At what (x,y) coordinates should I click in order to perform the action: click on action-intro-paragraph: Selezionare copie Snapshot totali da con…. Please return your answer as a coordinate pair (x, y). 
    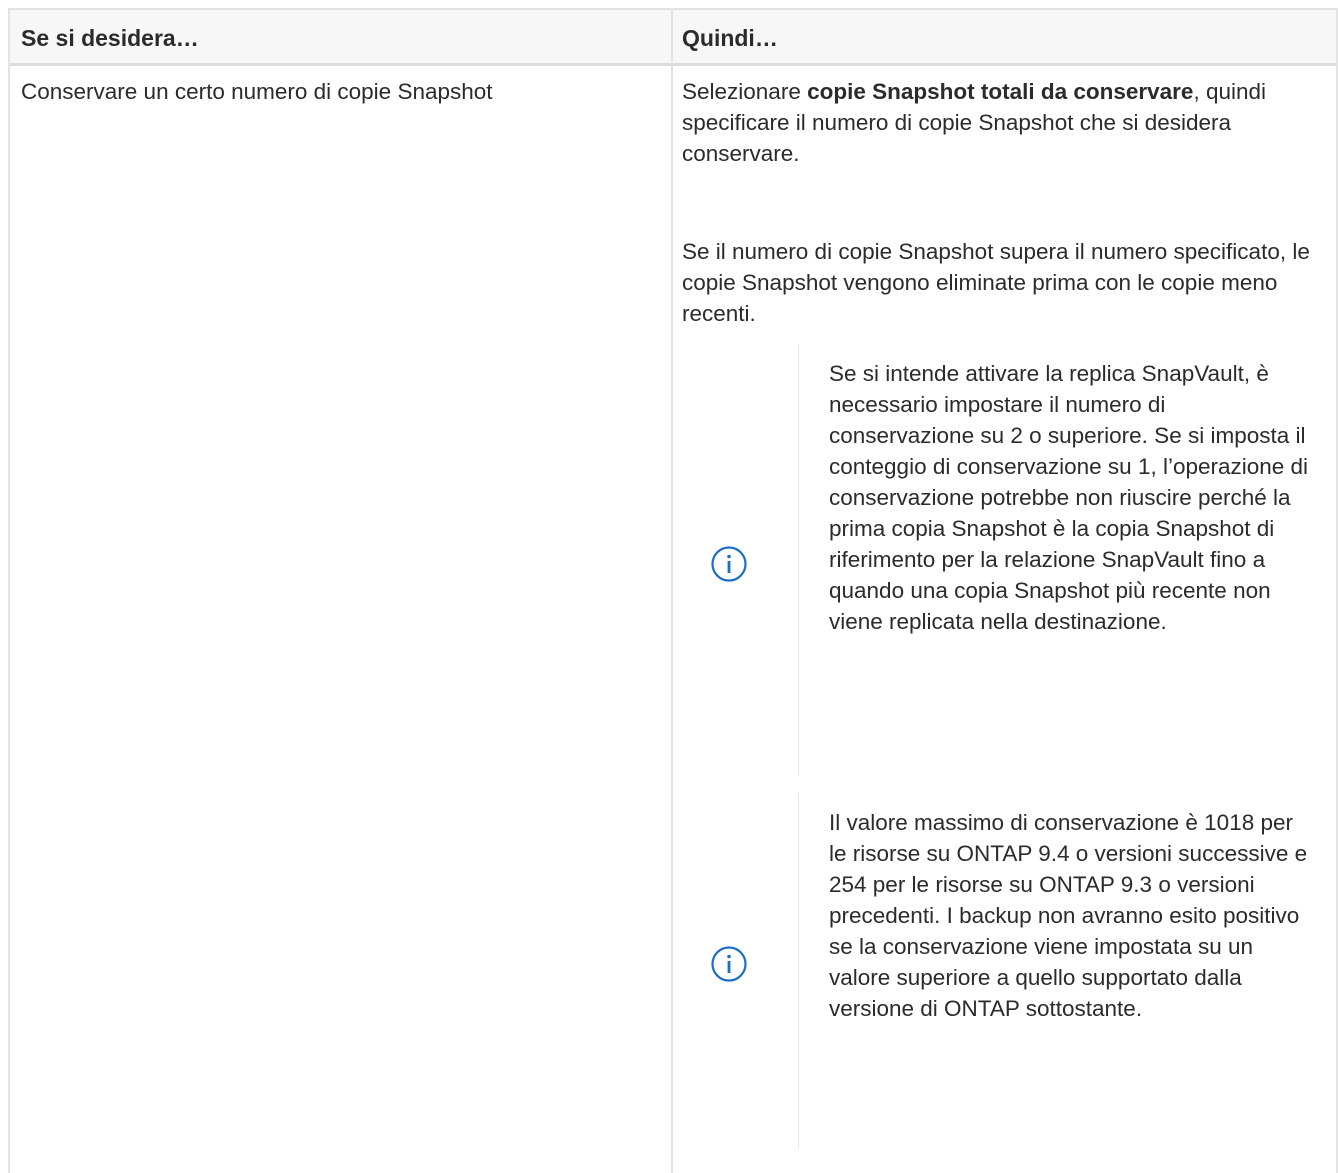
    Looking at the image, I should click on (1004, 122).